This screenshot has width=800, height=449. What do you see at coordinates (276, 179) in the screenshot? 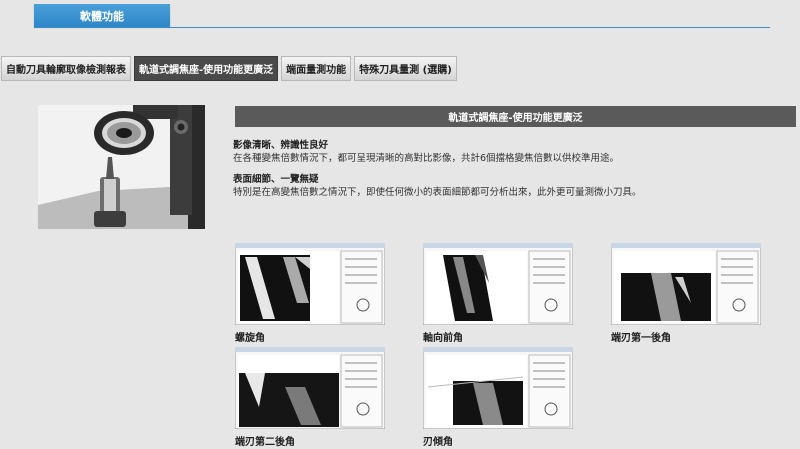
I see `feature-heading: 表面細節、一覽無疑` at bounding box center [276, 179].